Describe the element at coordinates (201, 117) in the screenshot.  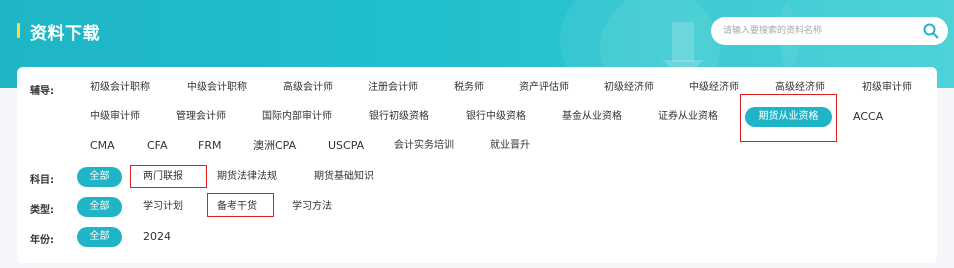
I see `filter-item-guanli-kuaiji: 管理会计师` at that location.